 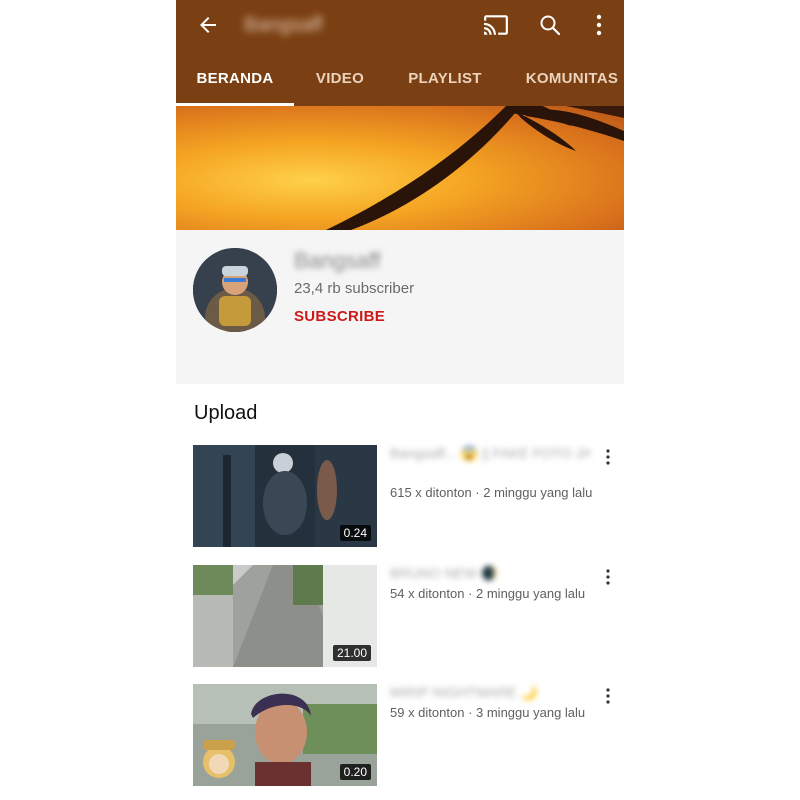 I want to click on avatar, so click(x=235, y=290).